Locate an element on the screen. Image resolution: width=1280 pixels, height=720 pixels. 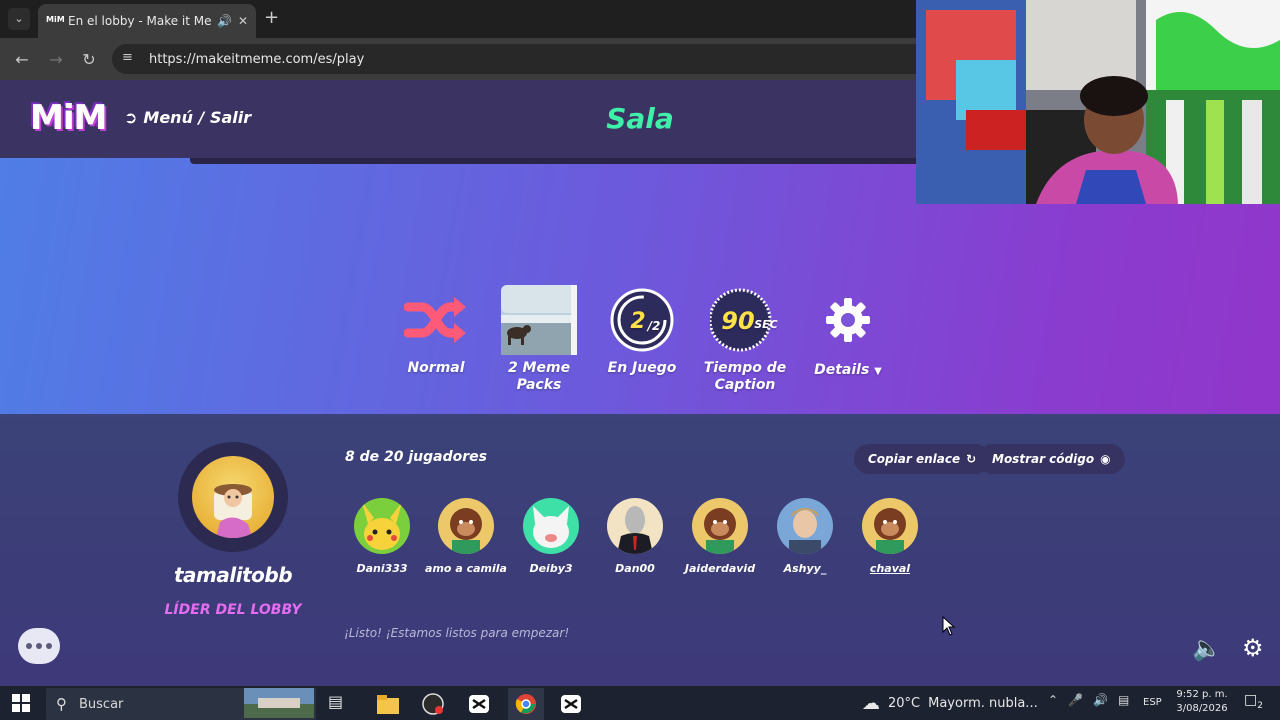
player-name: amo a camila is located at coordinates (466, 568).